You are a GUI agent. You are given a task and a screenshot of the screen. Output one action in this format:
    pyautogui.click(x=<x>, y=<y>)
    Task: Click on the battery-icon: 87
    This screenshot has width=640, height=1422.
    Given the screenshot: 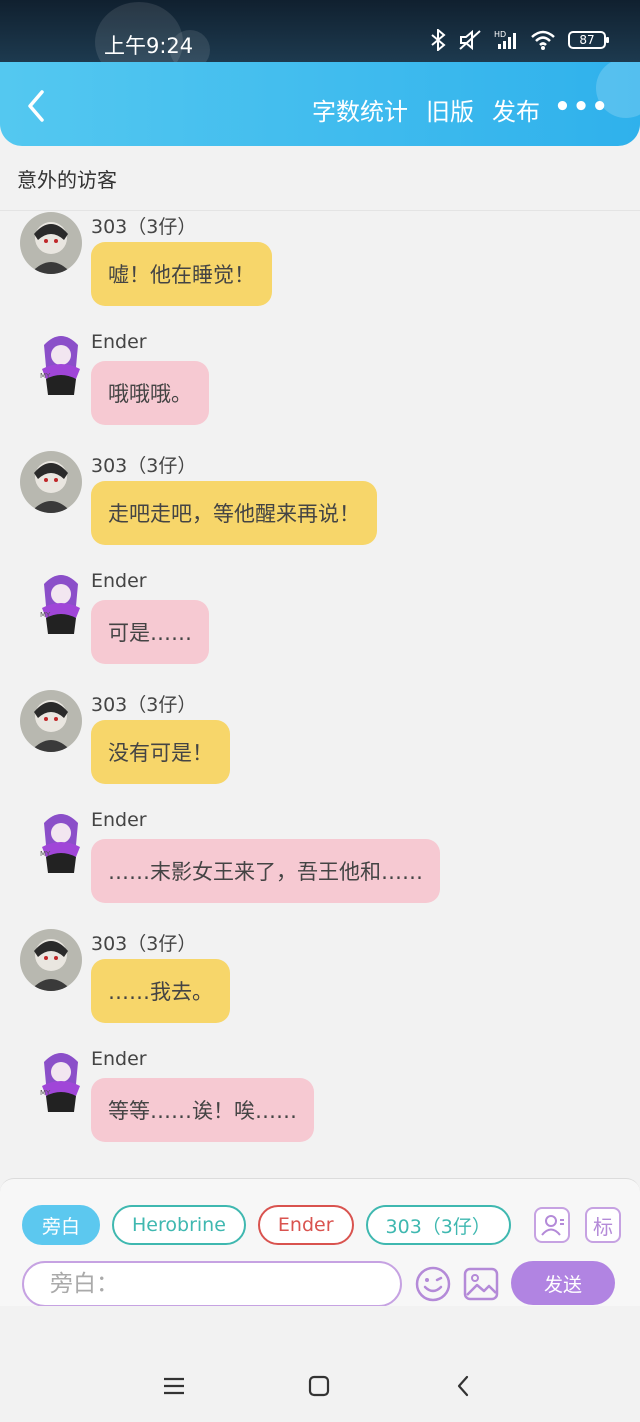 What is the action you would take?
    pyautogui.click(x=588, y=40)
    